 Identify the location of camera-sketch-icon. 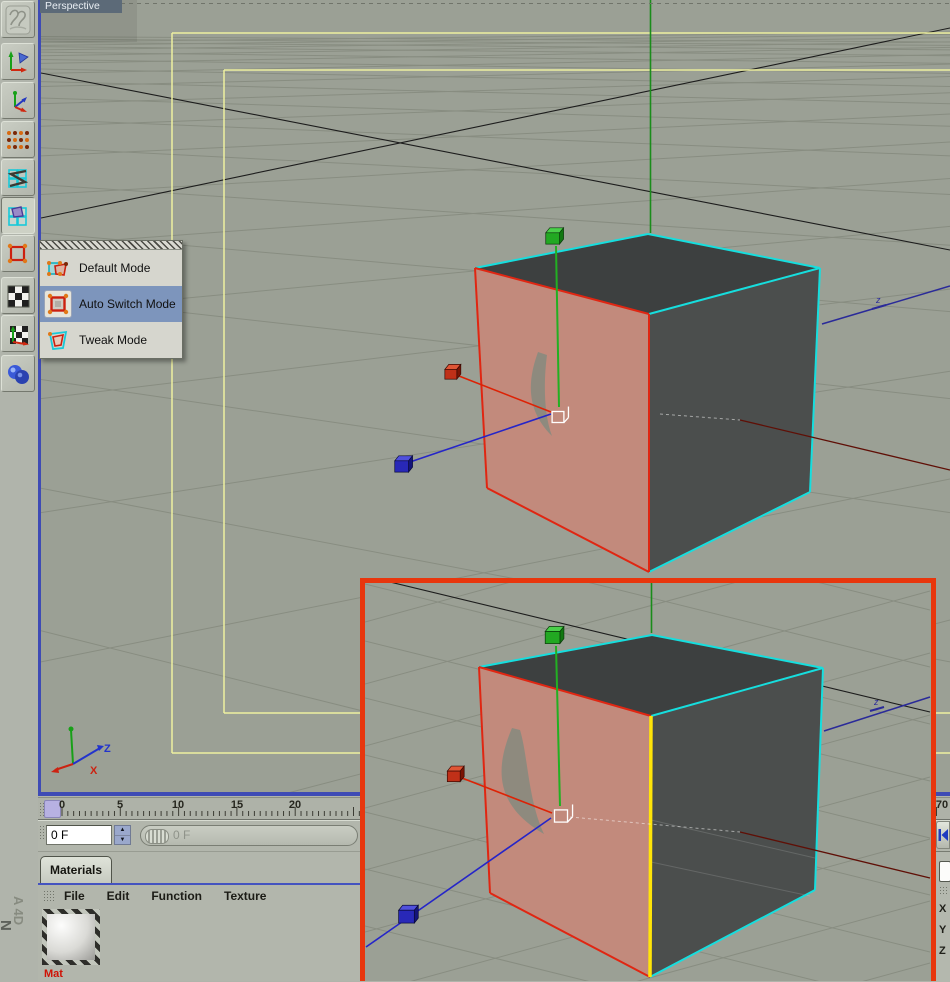
(18, 20).